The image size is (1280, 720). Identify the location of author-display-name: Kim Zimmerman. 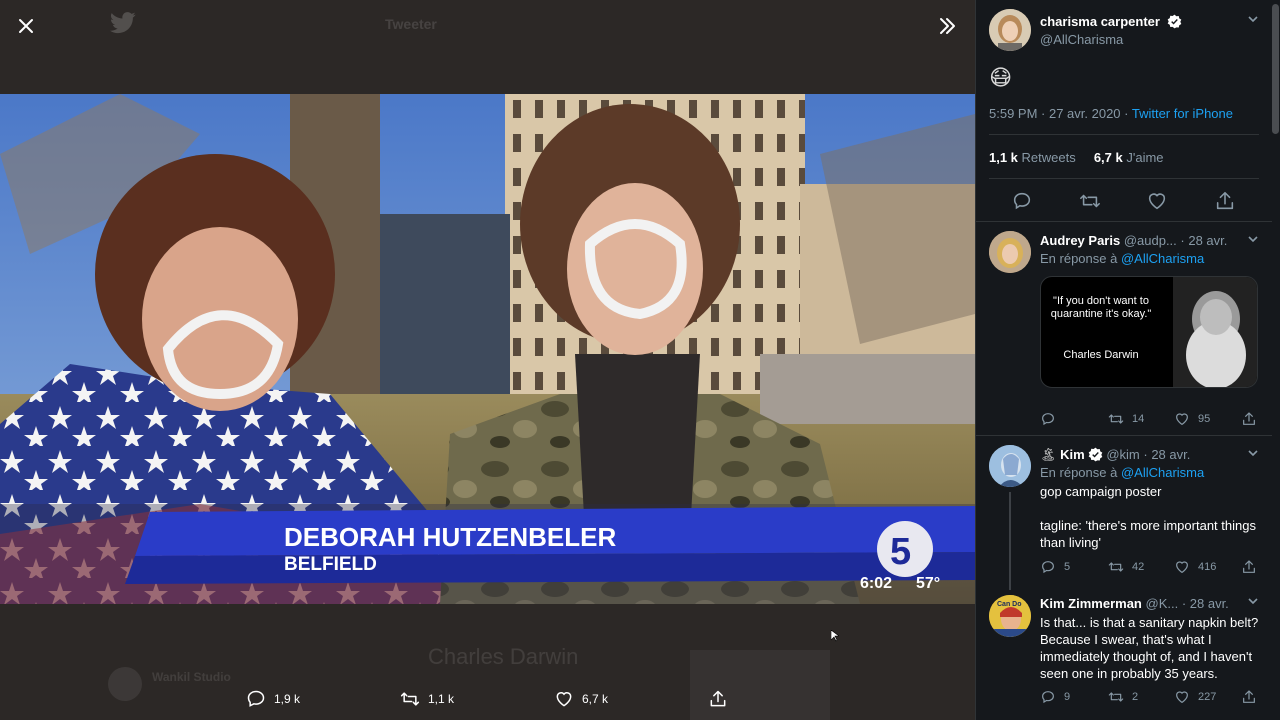
(1091, 603).